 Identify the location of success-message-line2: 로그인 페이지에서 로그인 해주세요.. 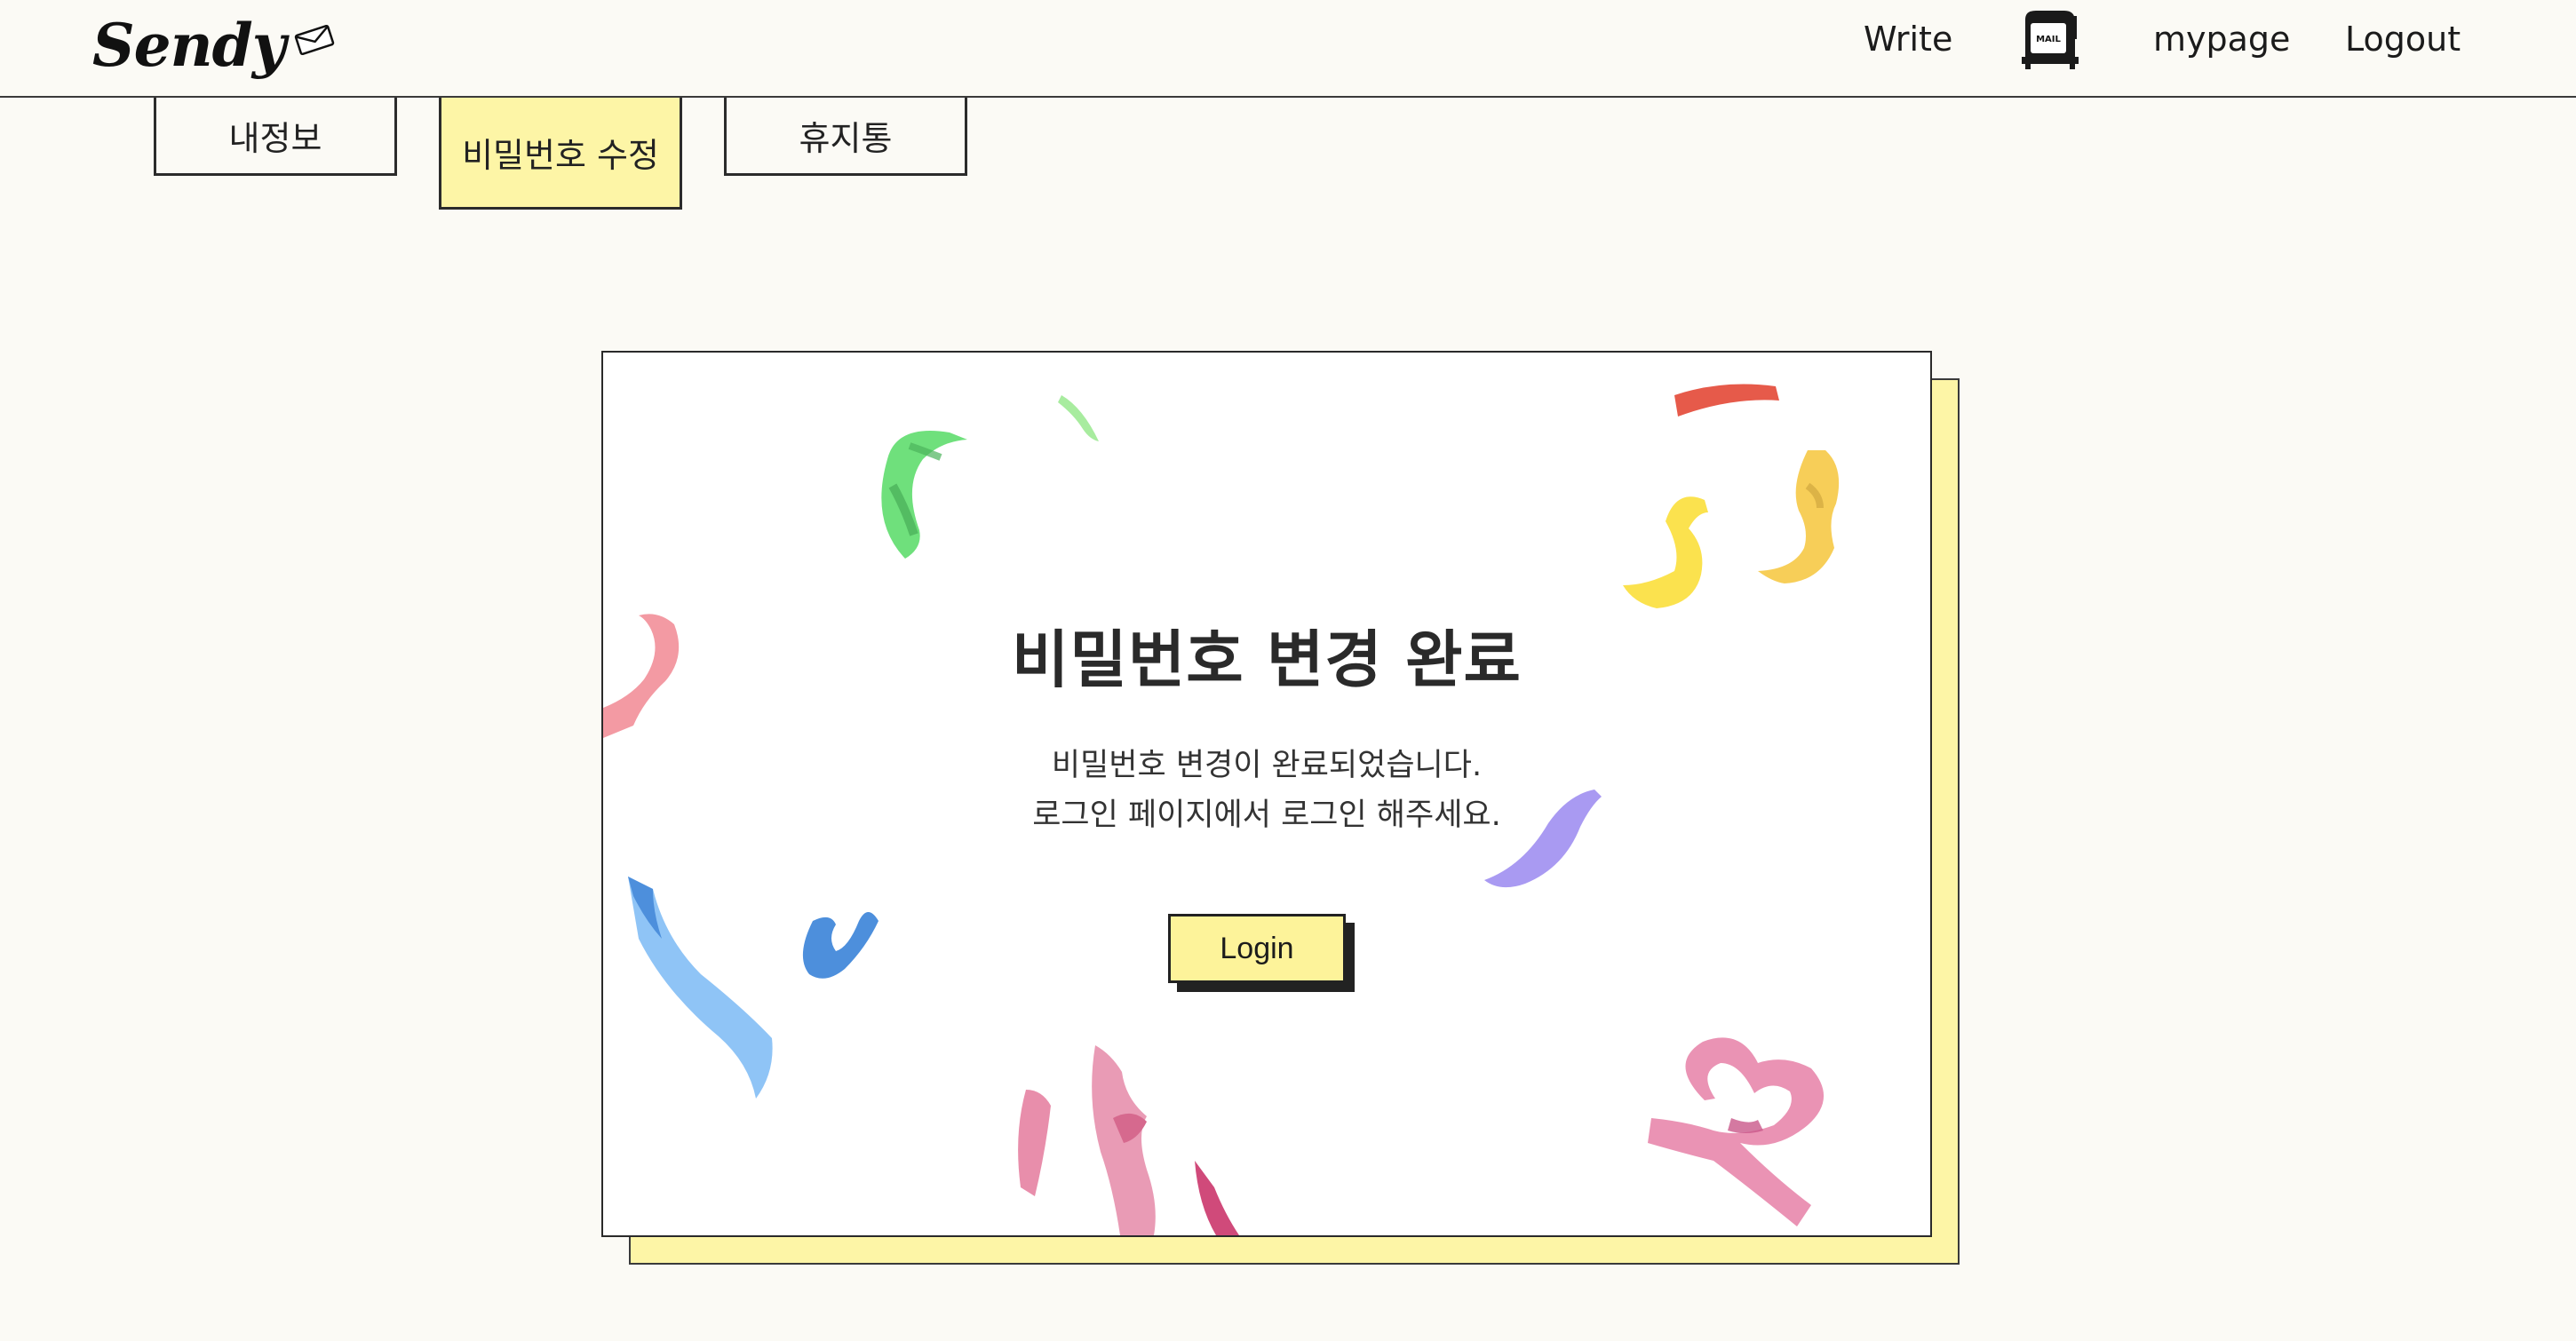
(1266, 815).